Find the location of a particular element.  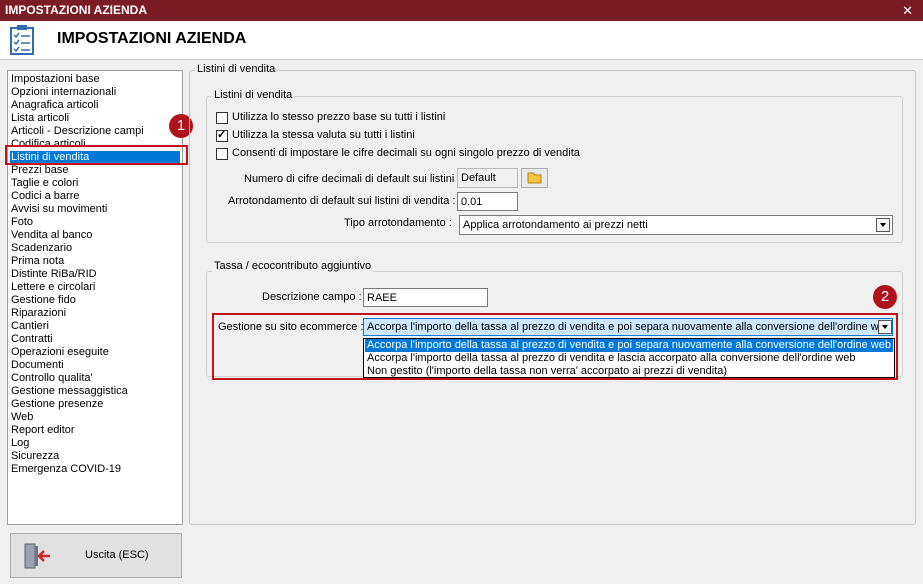

window-title: IMPOSTAZIONI AZIENDA is located at coordinates (76, 10).